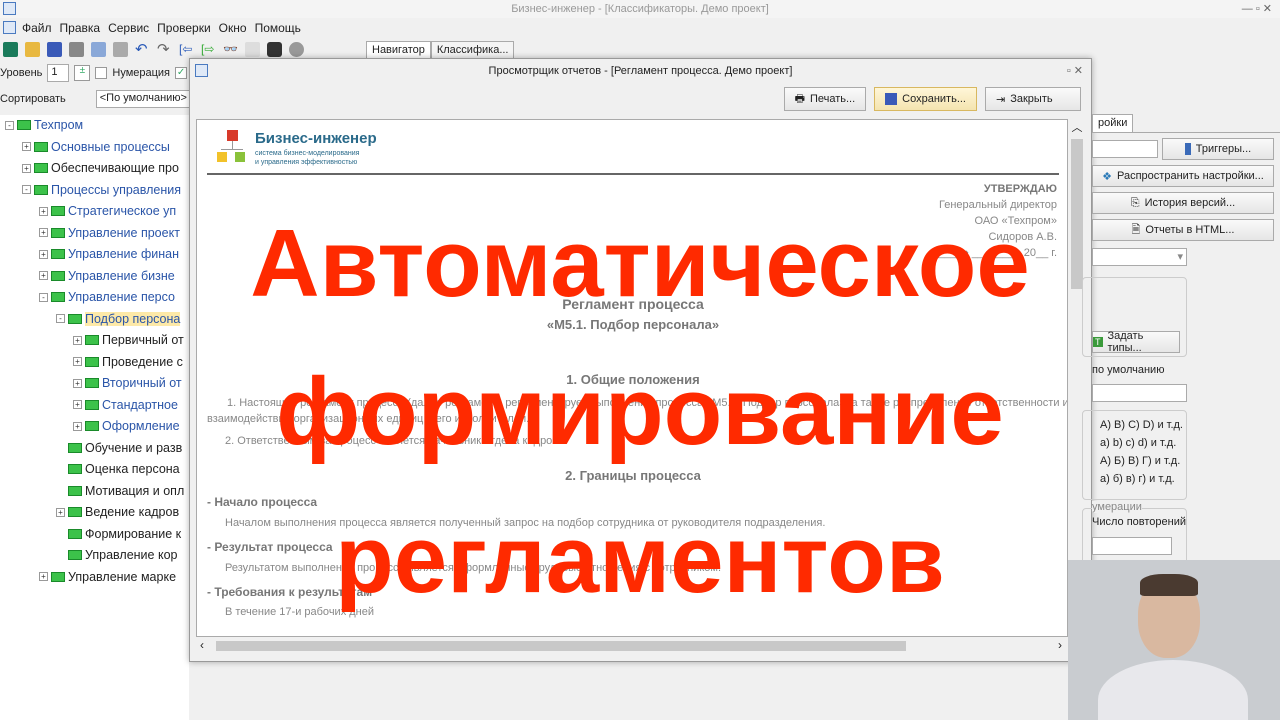  I want to click on open-folder-icon, so click(32, 49).